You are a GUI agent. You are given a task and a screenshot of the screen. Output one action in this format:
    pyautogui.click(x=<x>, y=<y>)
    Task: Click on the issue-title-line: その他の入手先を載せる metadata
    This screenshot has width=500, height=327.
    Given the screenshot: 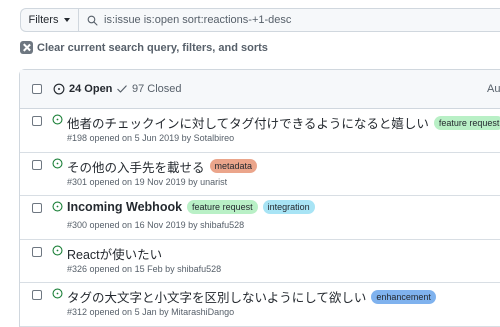 What is the action you would take?
    pyautogui.click(x=162, y=166)
    